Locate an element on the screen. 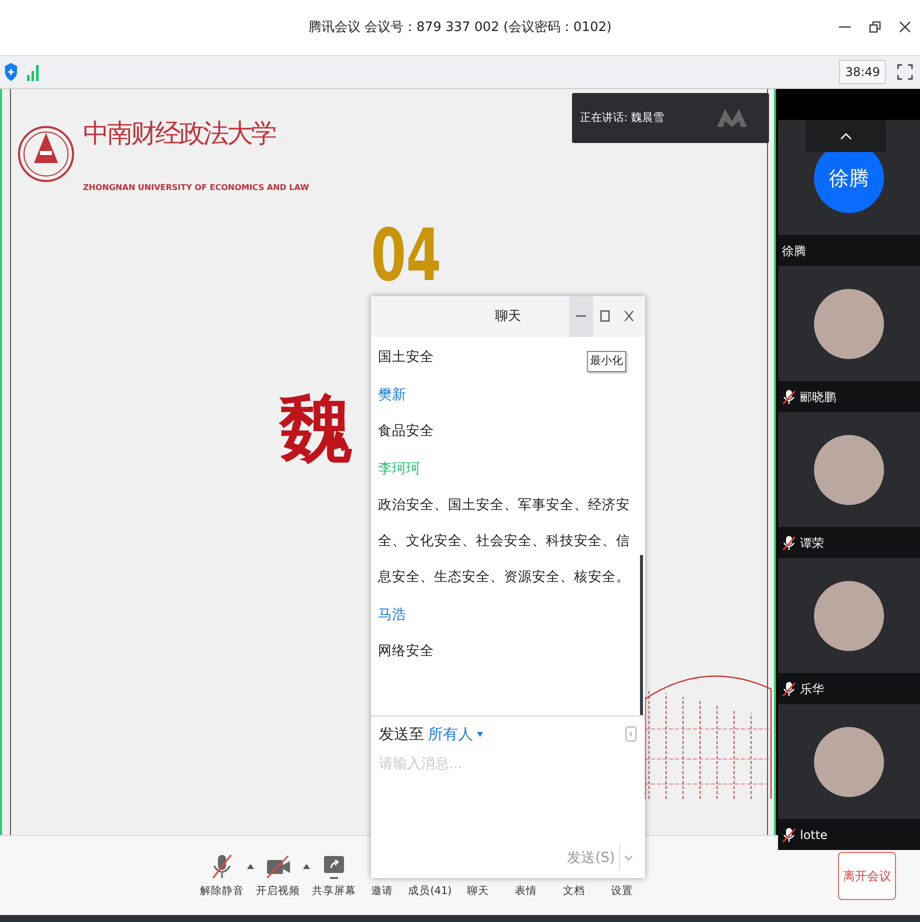 The height and width of the screenshot is (922, 920). sender-name: 李珂珂 is located at coordinates (399, 469).